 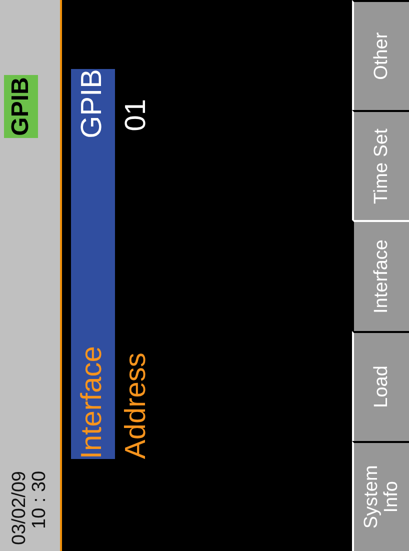 What do you see at coordinates (380, 165) in the screenshot?
I see `menu-tab: Time Set` at bounding box center [380, 165].